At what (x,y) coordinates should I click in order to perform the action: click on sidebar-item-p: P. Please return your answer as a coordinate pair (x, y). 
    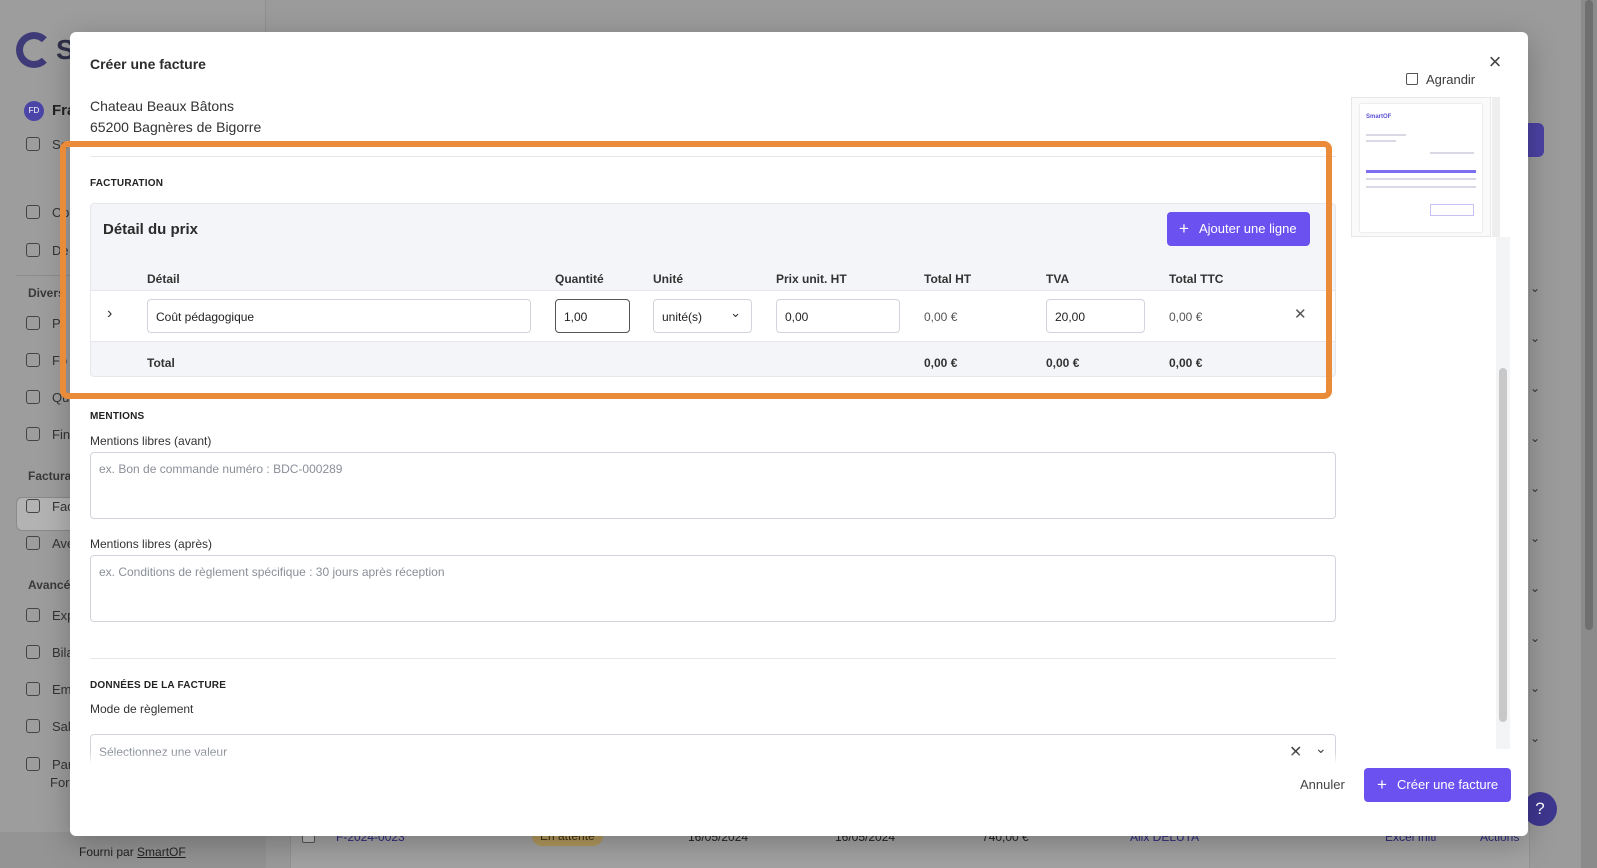
    Looking at the image, I should click on (43, 323).